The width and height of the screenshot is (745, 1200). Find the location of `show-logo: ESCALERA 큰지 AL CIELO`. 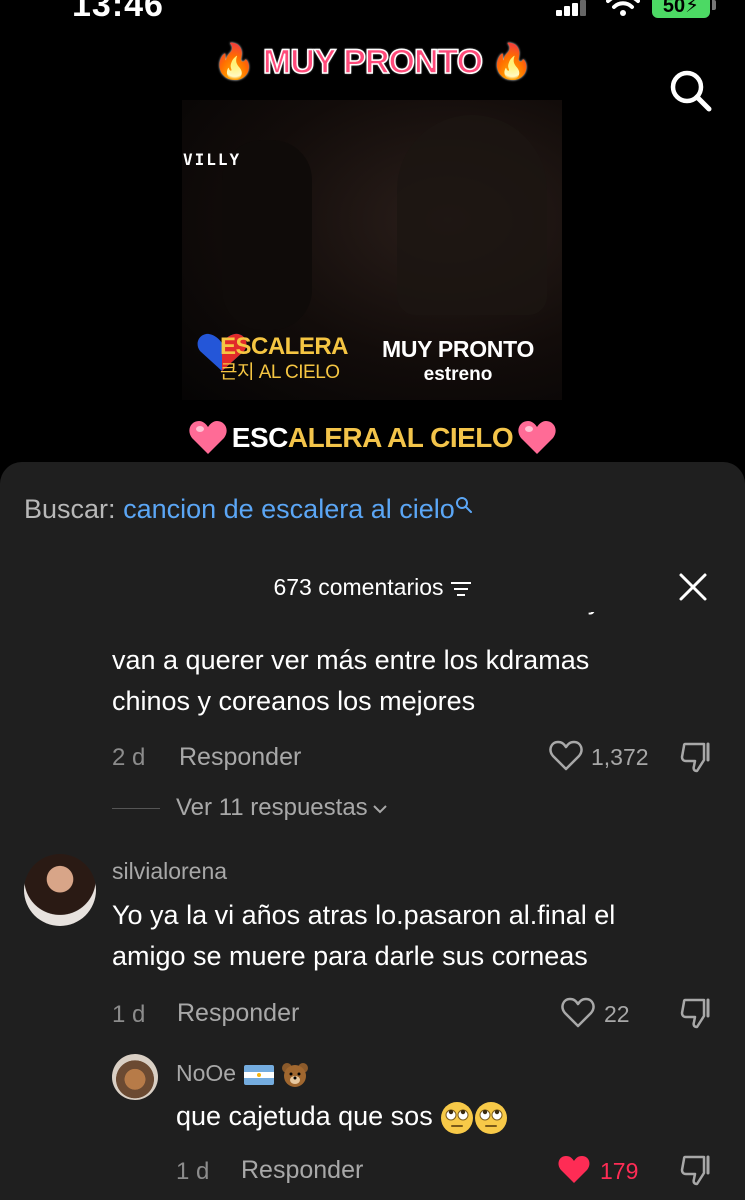

show-logo: ESCALERA 큰지 AL CIELO is located at coordinates (276, 358).